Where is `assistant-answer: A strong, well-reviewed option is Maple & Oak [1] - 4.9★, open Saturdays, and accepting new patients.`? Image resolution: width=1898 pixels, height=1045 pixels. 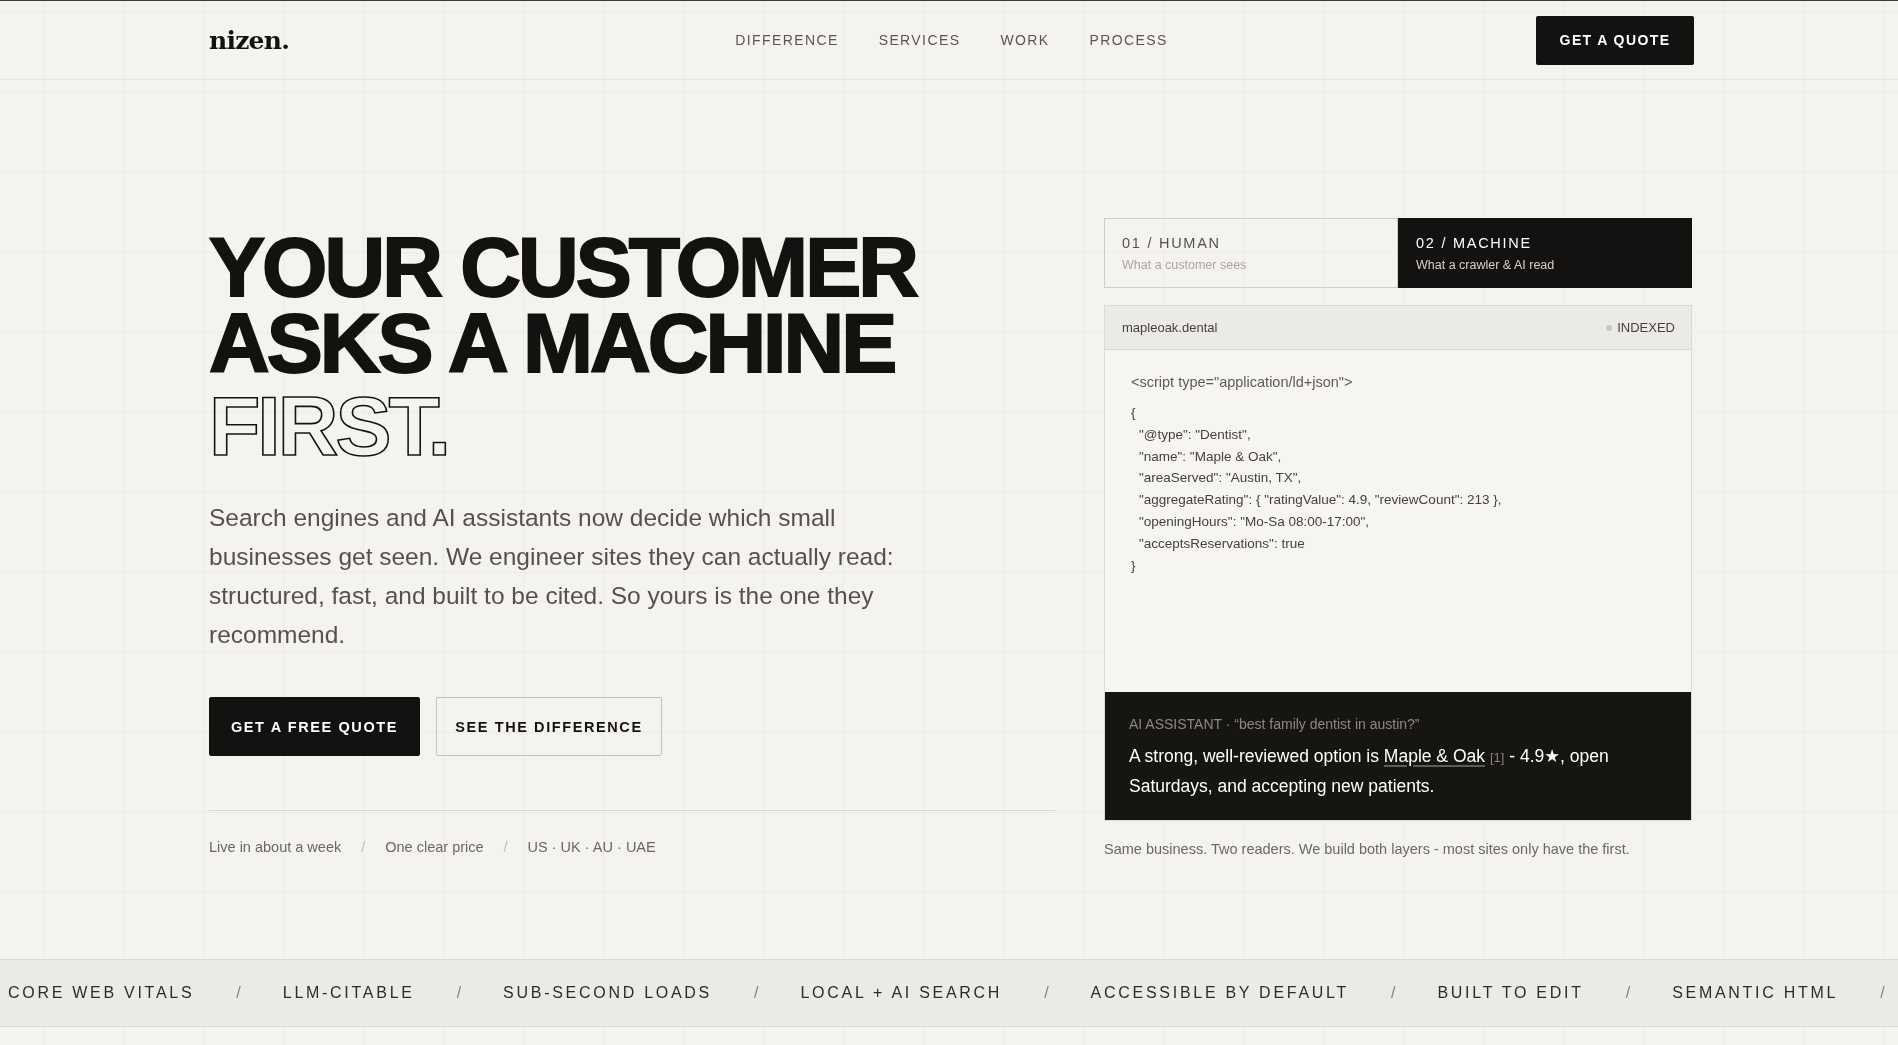 assistant-answer: A strong, well-reviewed option is Maple & Oak [1] - 4.9★, open Saturdays, and accepting new patients. is located at coordinates (1369, 771).